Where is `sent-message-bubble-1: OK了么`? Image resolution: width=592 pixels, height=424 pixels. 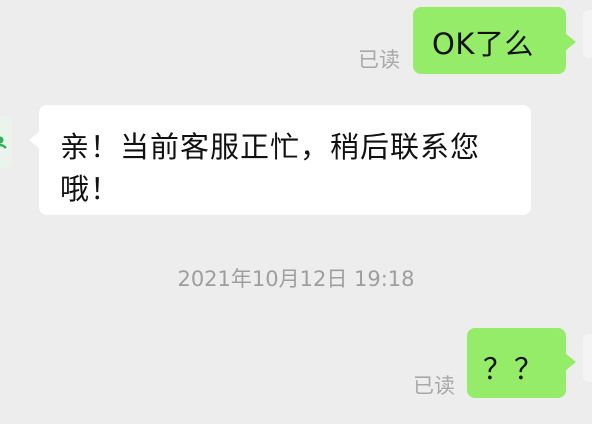
sent-message-bubble-1: OK了么 is located at coordinates (494, 40).